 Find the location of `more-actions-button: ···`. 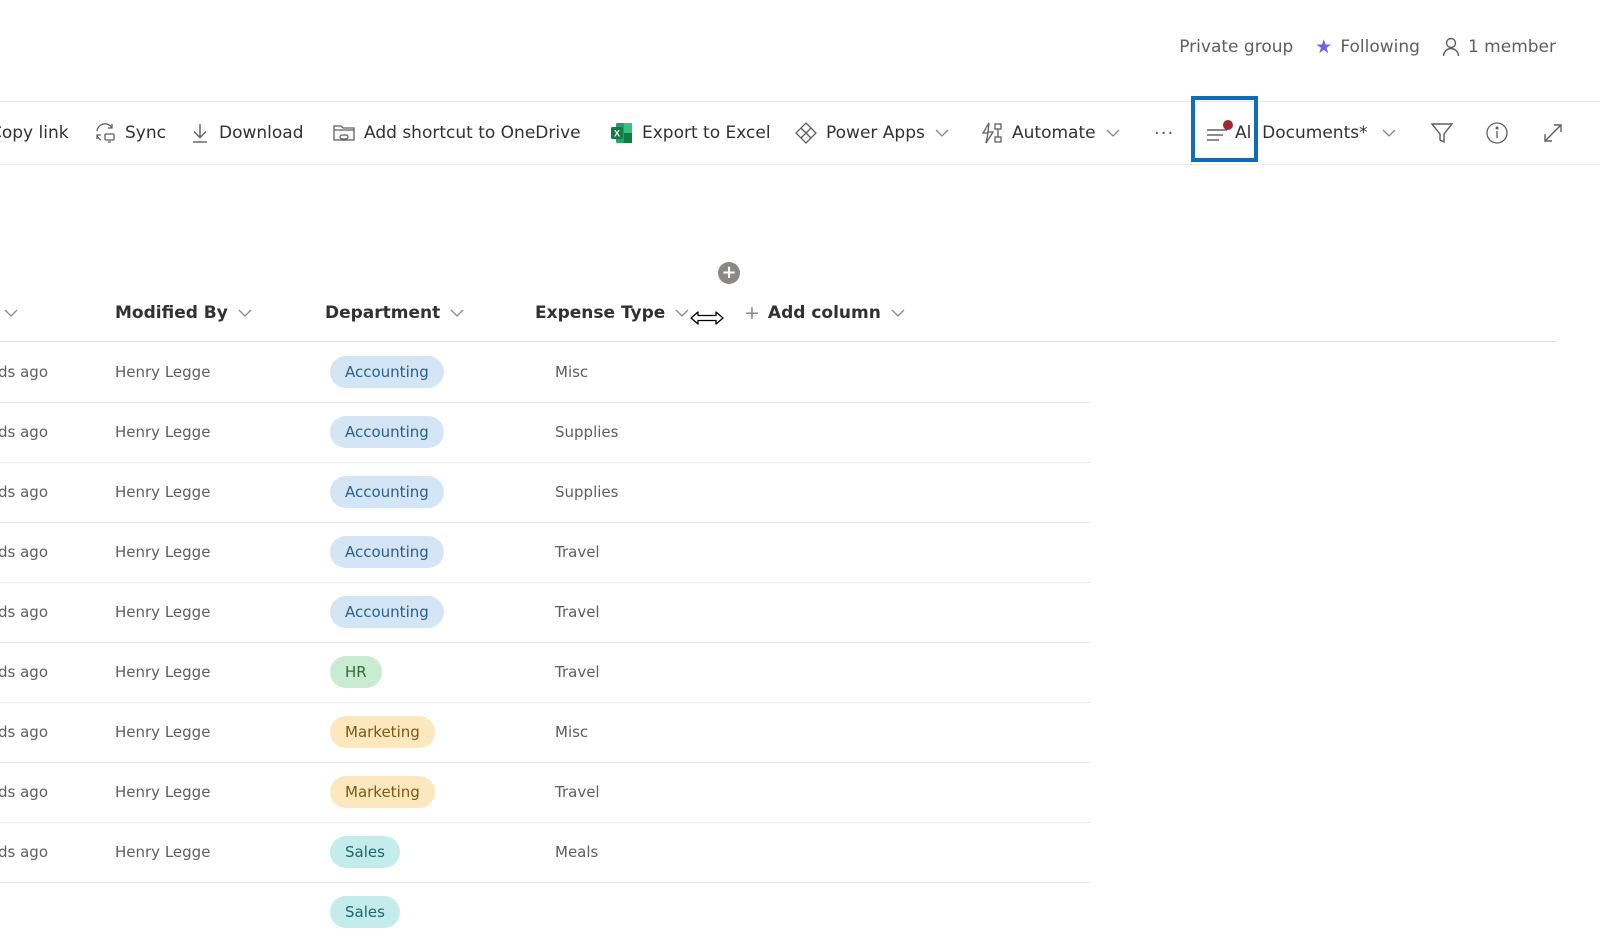

more-actions-button: ··· is located at coordinates (1164, 133).